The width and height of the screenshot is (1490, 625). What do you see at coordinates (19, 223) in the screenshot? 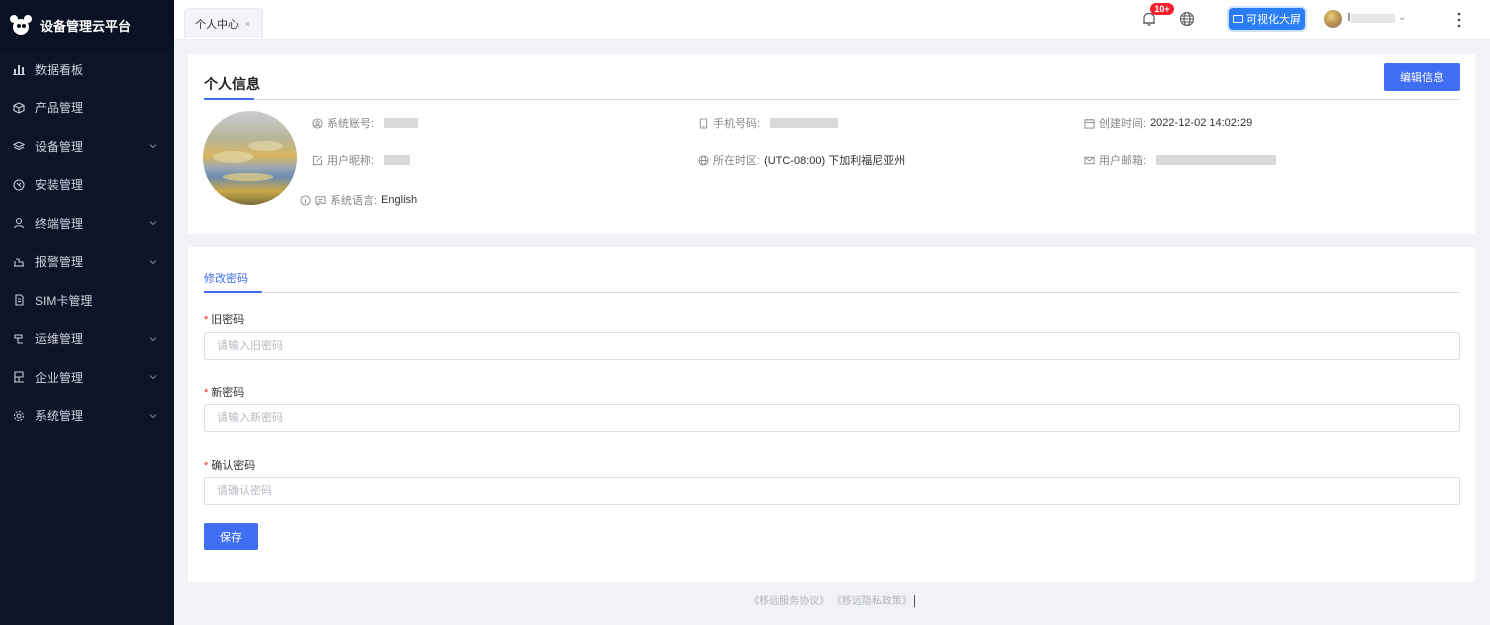
I see `user-icon` at bounding box center [19, 223].